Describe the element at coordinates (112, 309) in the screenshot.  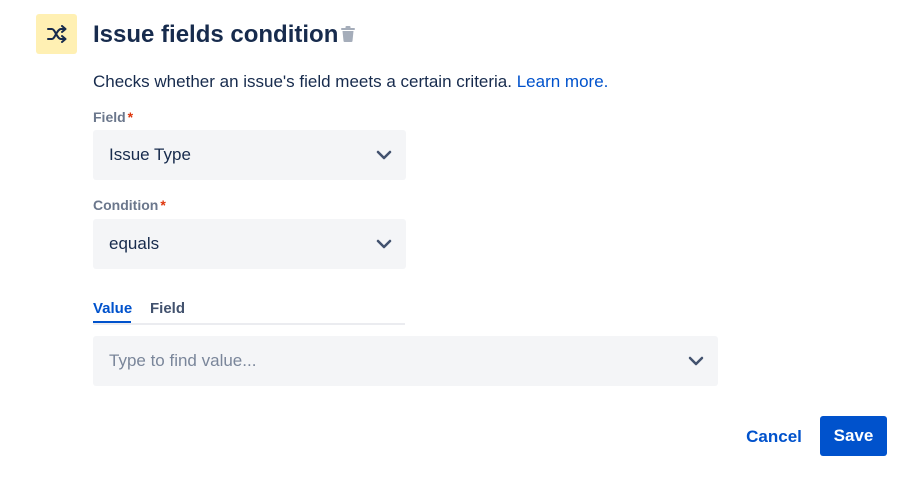
I see `tab-value: Value` at that location.